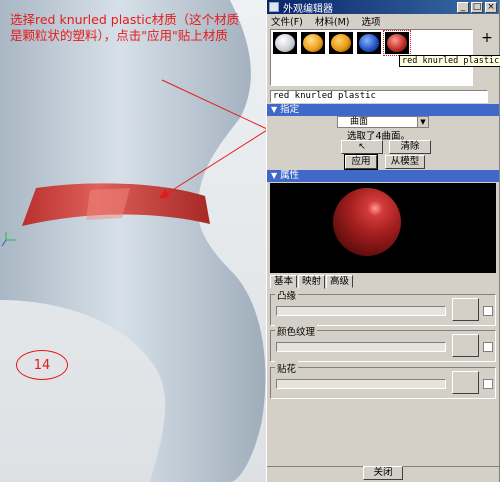 Image resolution: width=500 pixels, height=482 pixels. What do you see at coordinates (284, 281) in the screenshot?
I see `tab-basic: 基本` at bounding box center [284, 281].